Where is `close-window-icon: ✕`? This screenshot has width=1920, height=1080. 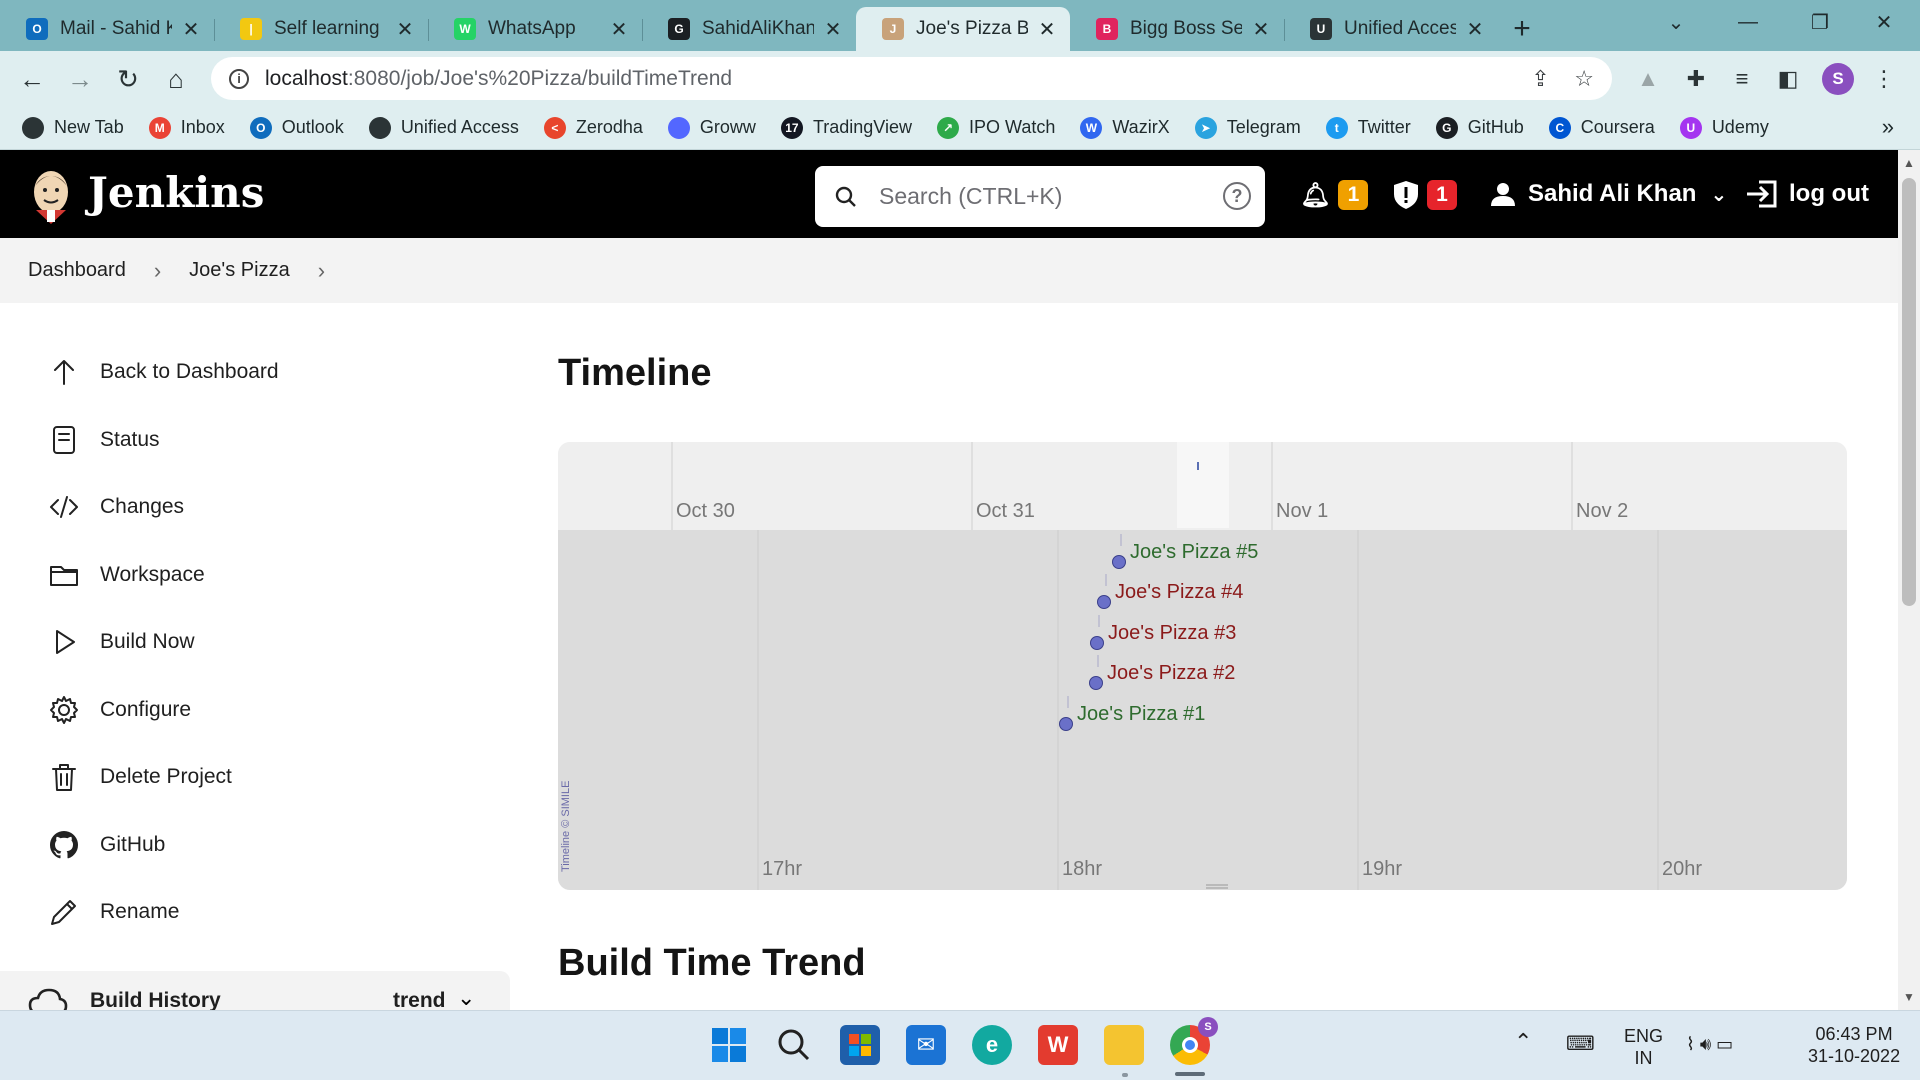
close-window-icon: ✕ is located at coordinates (1884, 22).